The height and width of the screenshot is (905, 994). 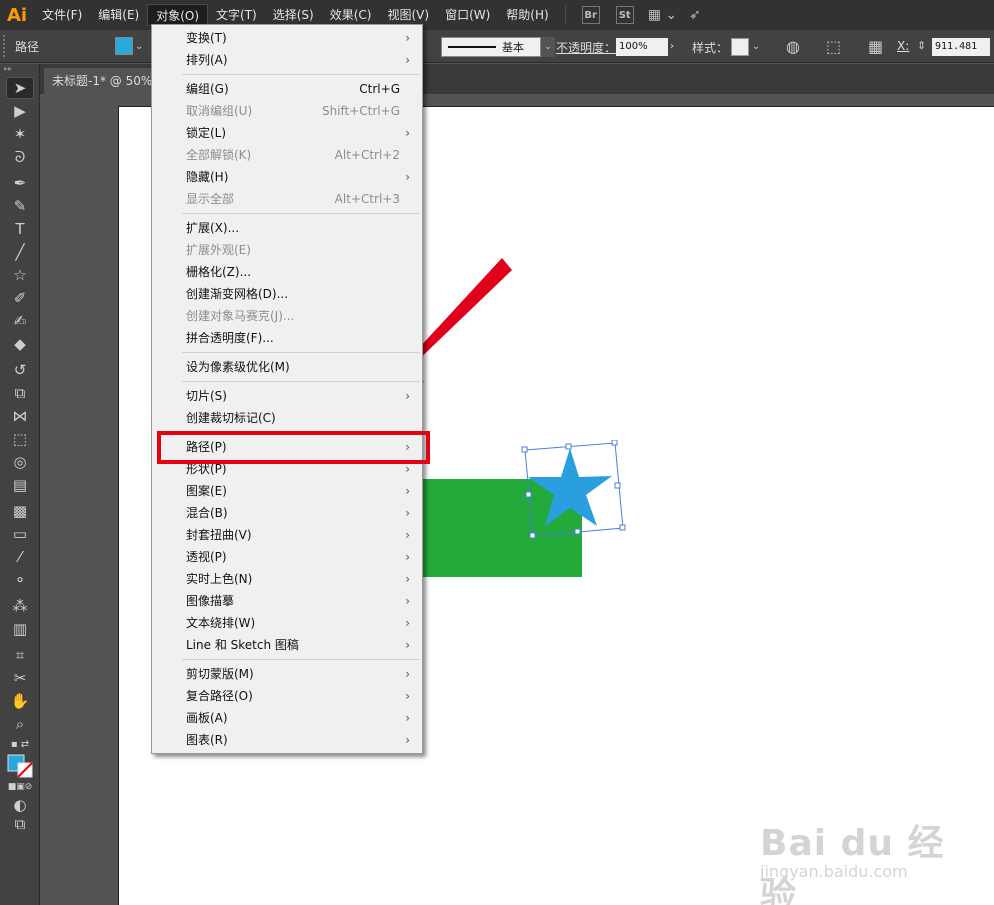 I want to click on direct-selection-tool-icon: ▶, so click(x=20, y=111).